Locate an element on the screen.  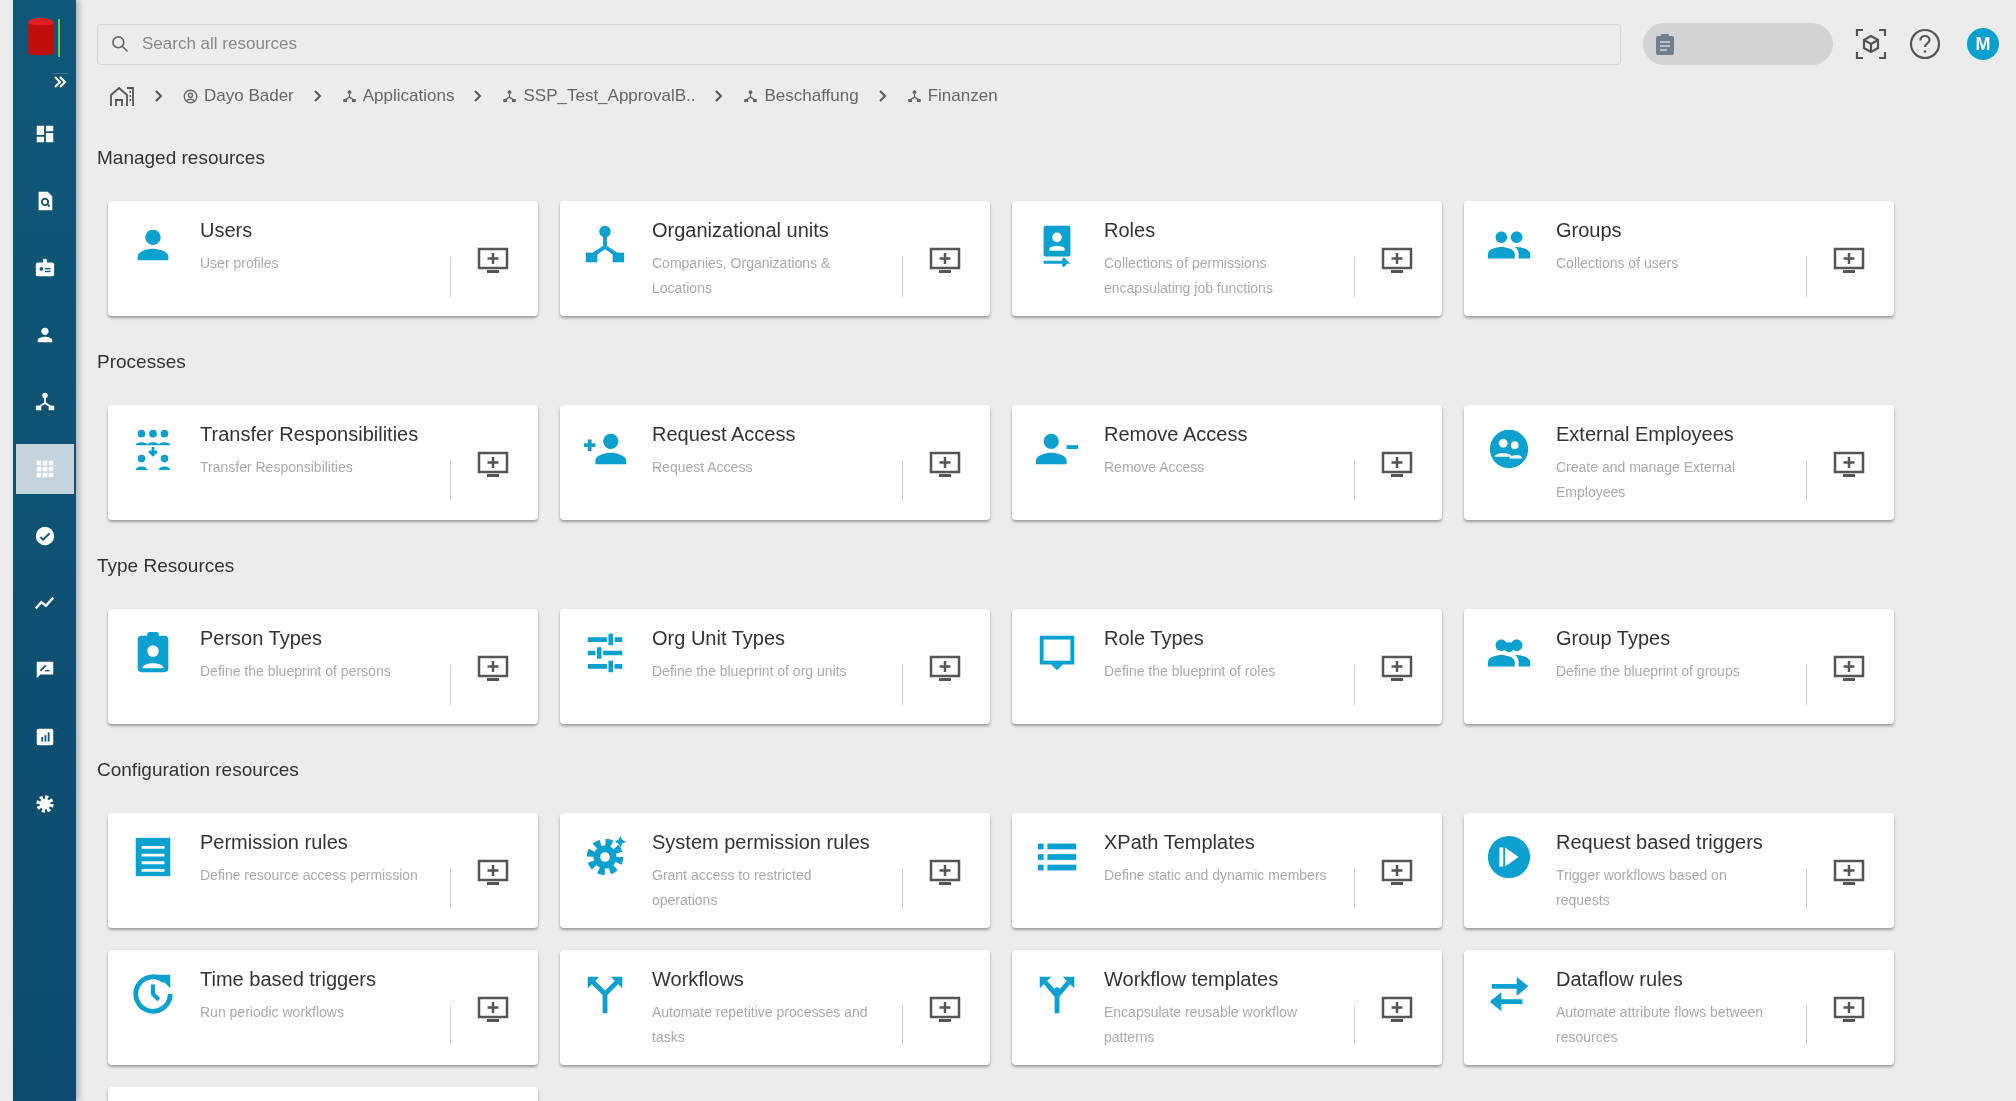
search-input: Search all resources is located at coordinates (880, 44).